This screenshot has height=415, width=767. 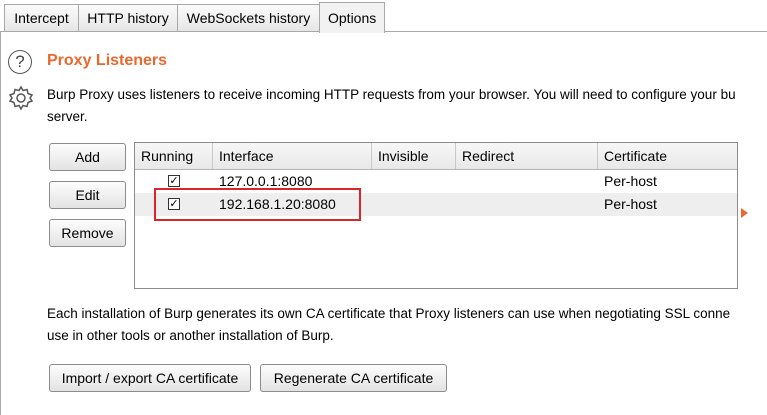 What do you see at coordinates (21, 98) in the screenshot?
I see `gear-icon` at bounding box center [21, 98].